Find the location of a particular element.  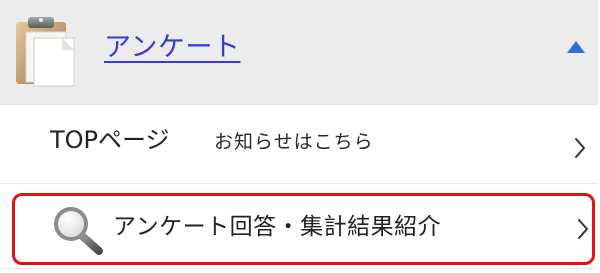

list-item-title: アンケート回答・集計結果紹介 is located at coordinates (277, 227).